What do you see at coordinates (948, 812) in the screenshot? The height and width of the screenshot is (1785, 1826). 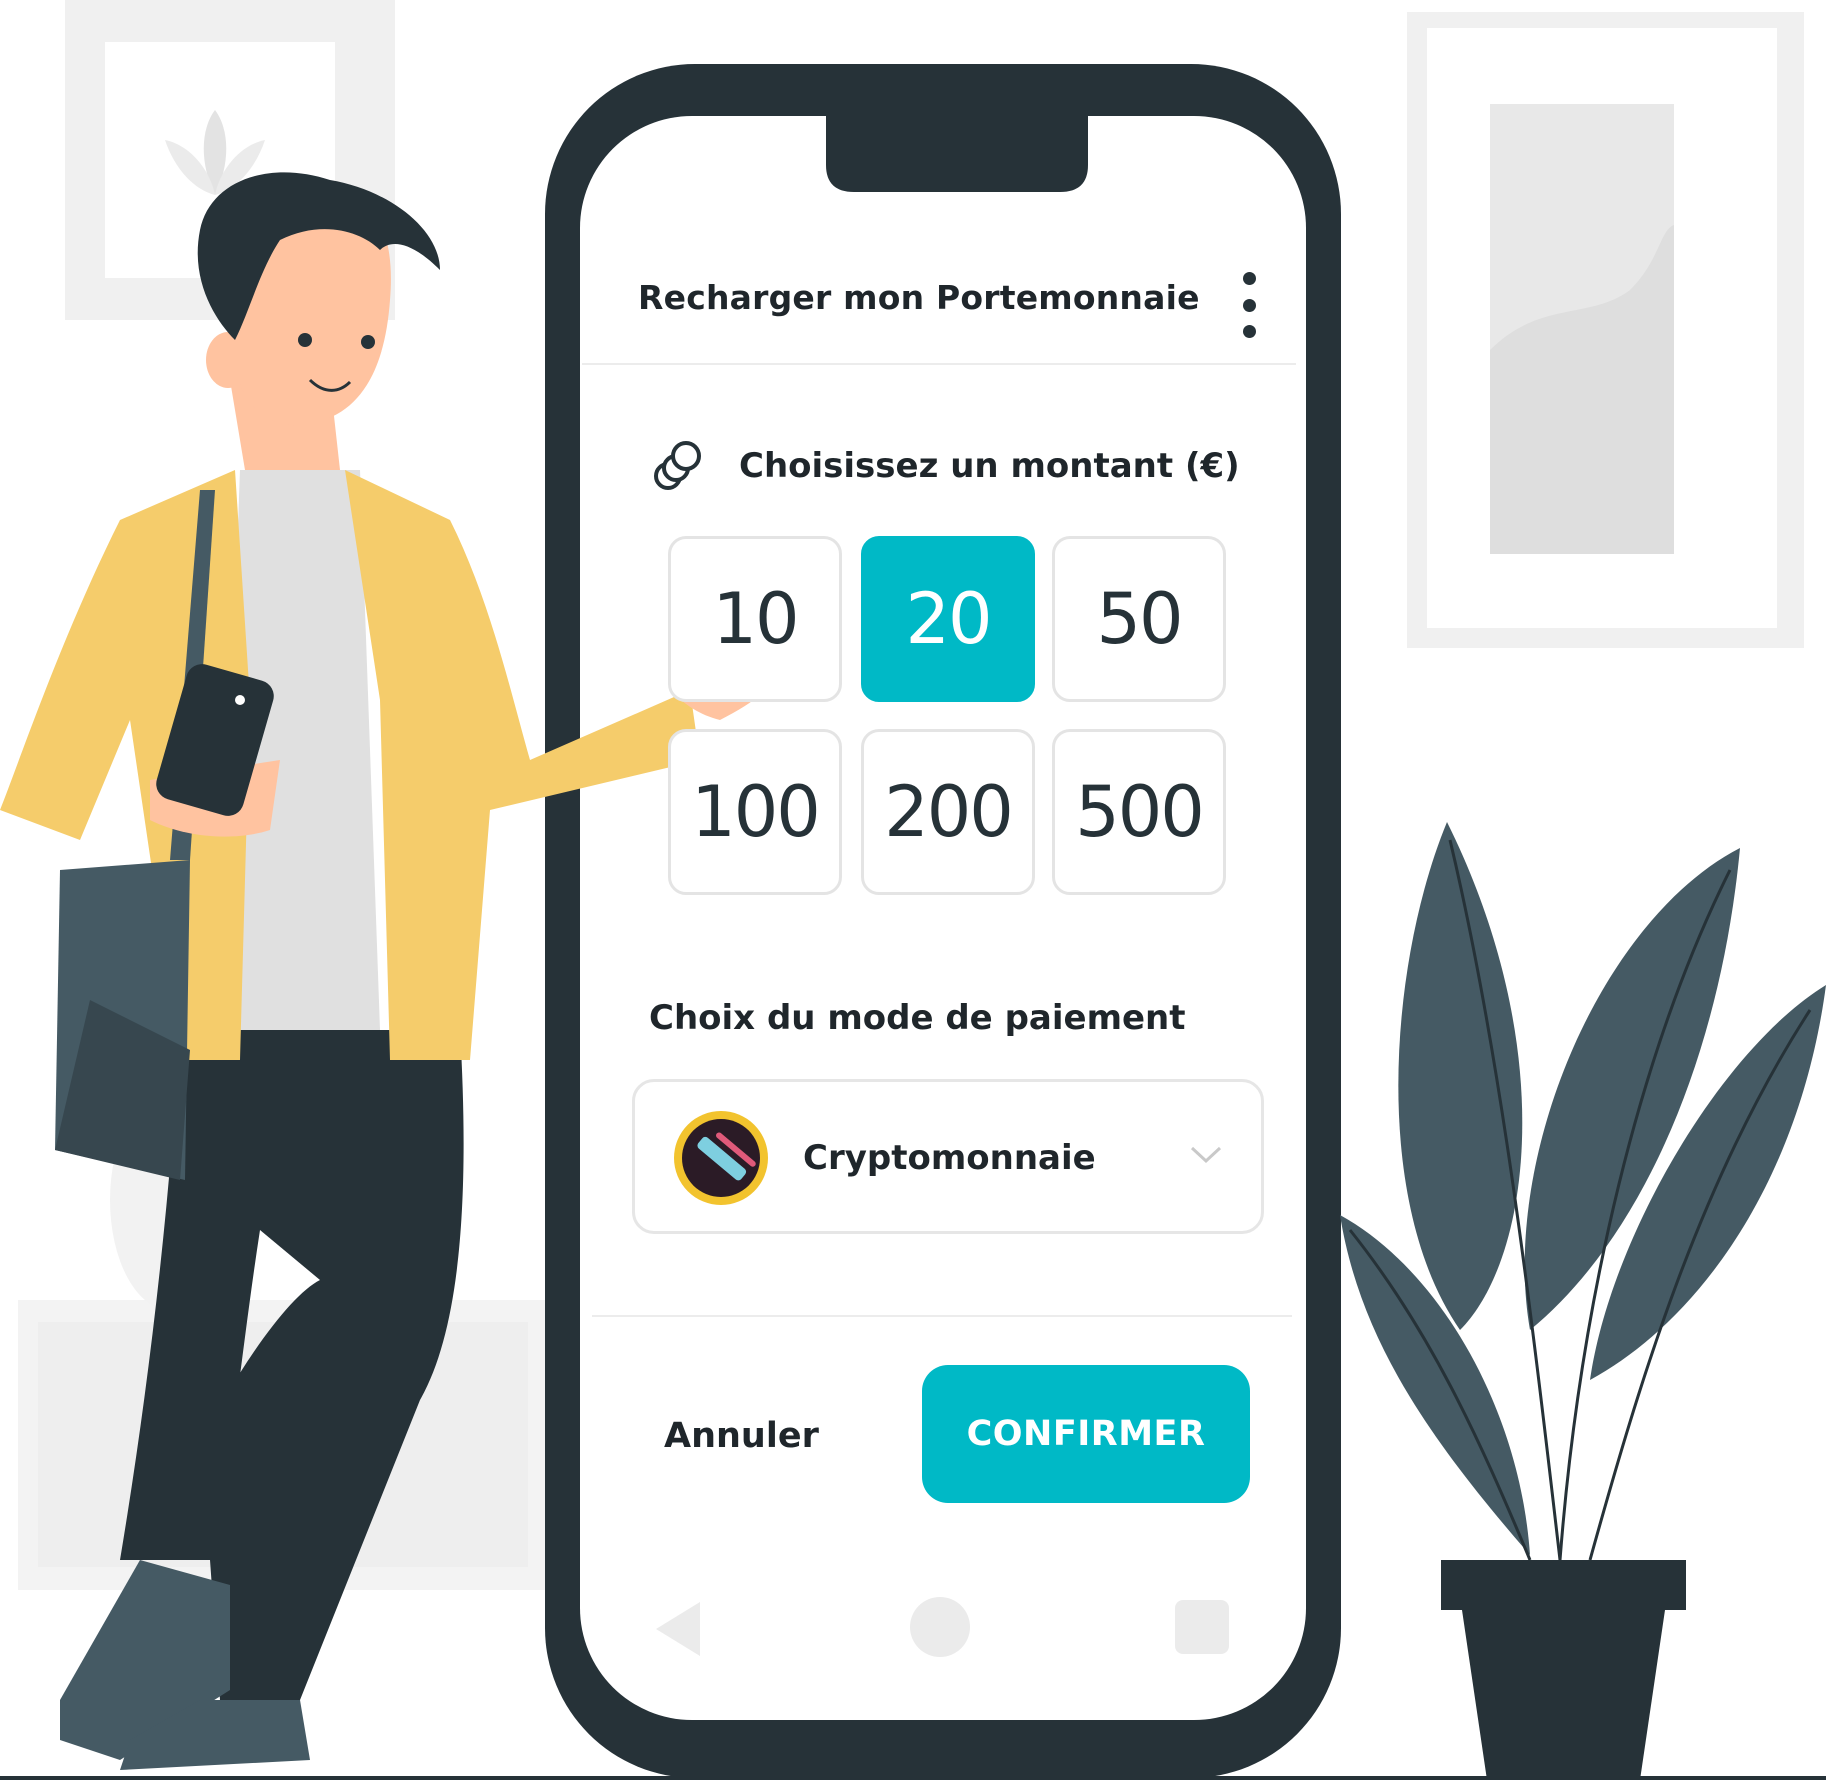 I see `amount-option-200: 200` at bounding box center [948, 812].